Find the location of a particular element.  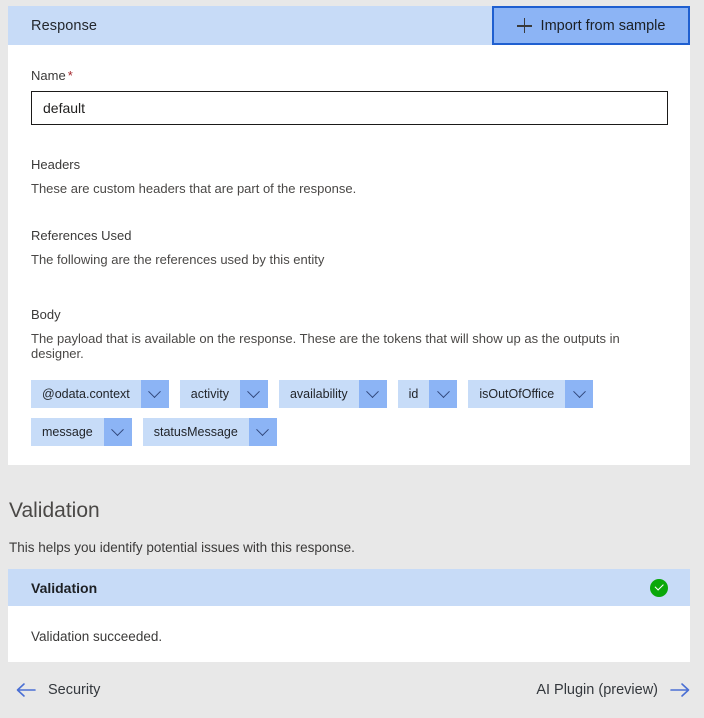

token-chip: @odata.context is located at coordinates (100, 394).